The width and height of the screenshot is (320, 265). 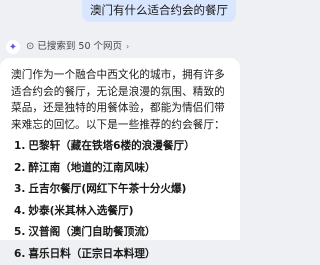 I want to click on list-item: 4.妙泰(米其林入选餐厅), so click(x=120, y=212).